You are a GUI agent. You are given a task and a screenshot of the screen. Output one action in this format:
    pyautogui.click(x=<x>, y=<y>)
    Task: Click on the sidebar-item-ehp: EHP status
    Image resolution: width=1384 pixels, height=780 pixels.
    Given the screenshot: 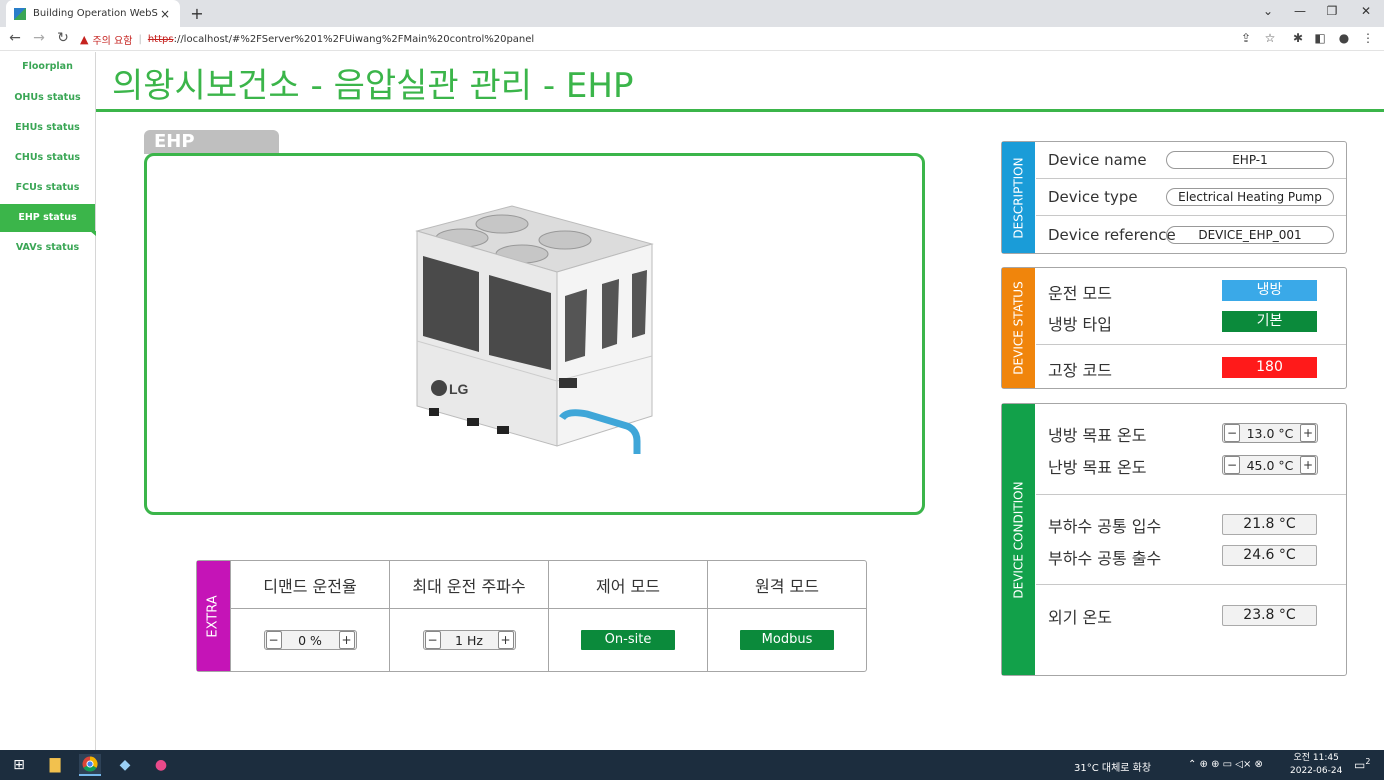 What is the action you would take?
    pyautogui.click(x=48, y=220)
    